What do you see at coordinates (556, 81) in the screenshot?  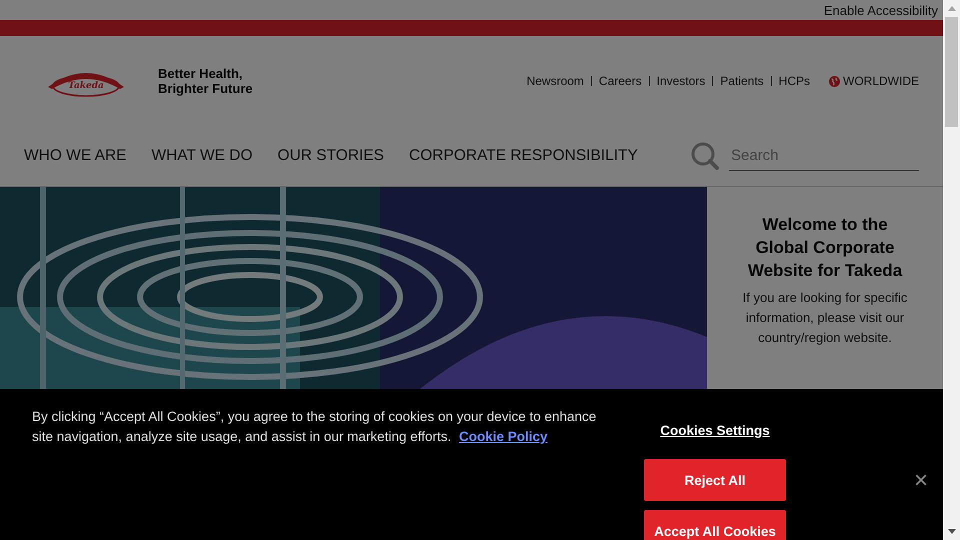 I see `top-link: Newsroom` at bounding box center [556, 81].